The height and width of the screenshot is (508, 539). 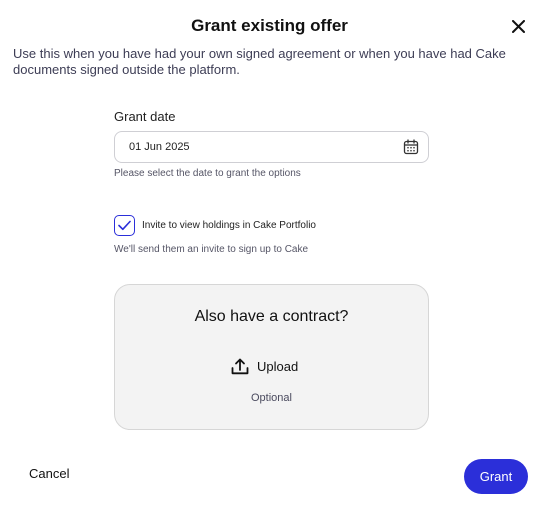 I want to click on calendar-icon, so click(x=411, y=147).